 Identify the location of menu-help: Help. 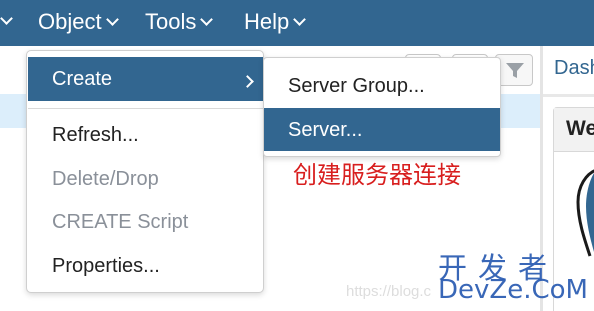
(275, 22).